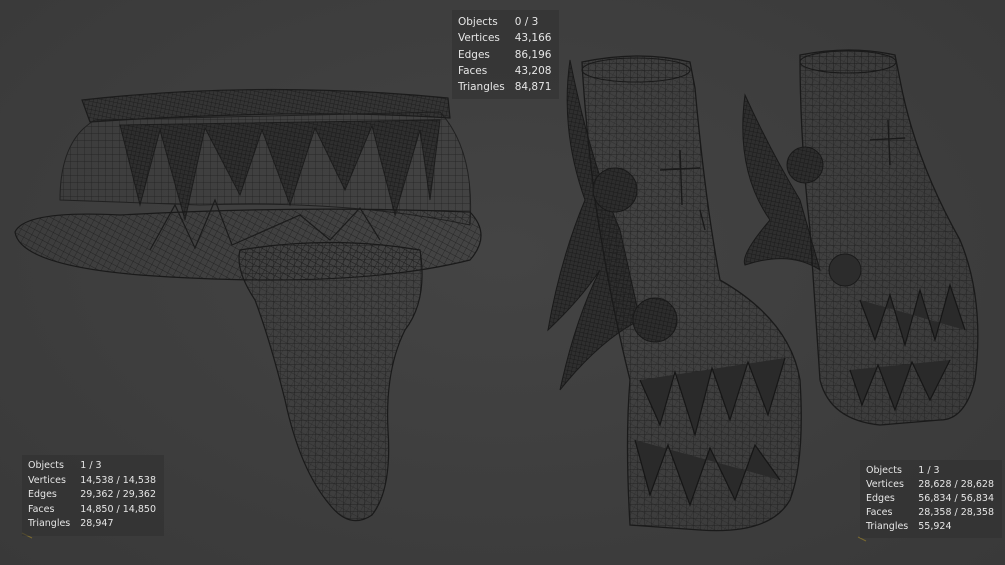 Image resolution: width=1005 pixels, height=565 pixels. Describe the element at coordinates (118, 480) in the screenshot. I see `stat-value: 14,538 / 14,538` at that location.